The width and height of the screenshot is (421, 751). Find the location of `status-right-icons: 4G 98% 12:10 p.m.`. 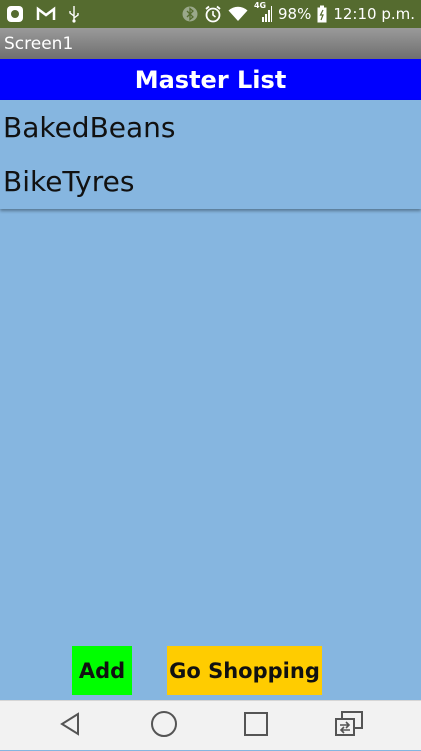

status-right-icons: 4G 98% 12:10 p.m. is located at coordinates (298, 12).